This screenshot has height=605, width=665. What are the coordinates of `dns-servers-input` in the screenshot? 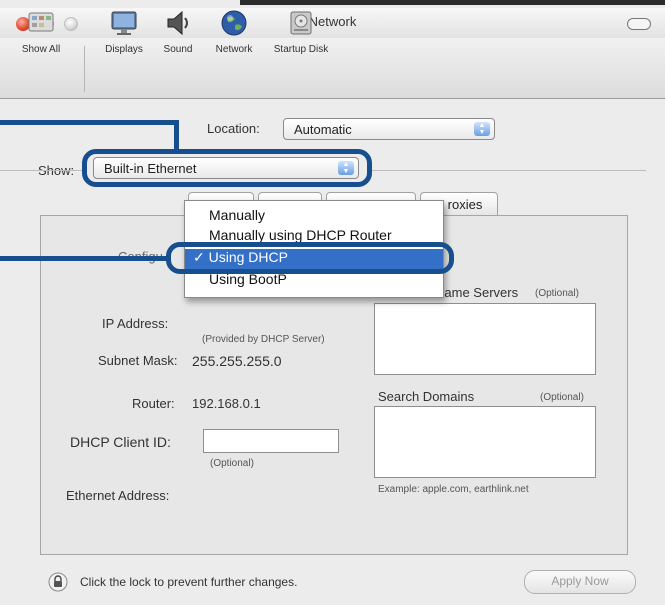 It's located at (485, 339).